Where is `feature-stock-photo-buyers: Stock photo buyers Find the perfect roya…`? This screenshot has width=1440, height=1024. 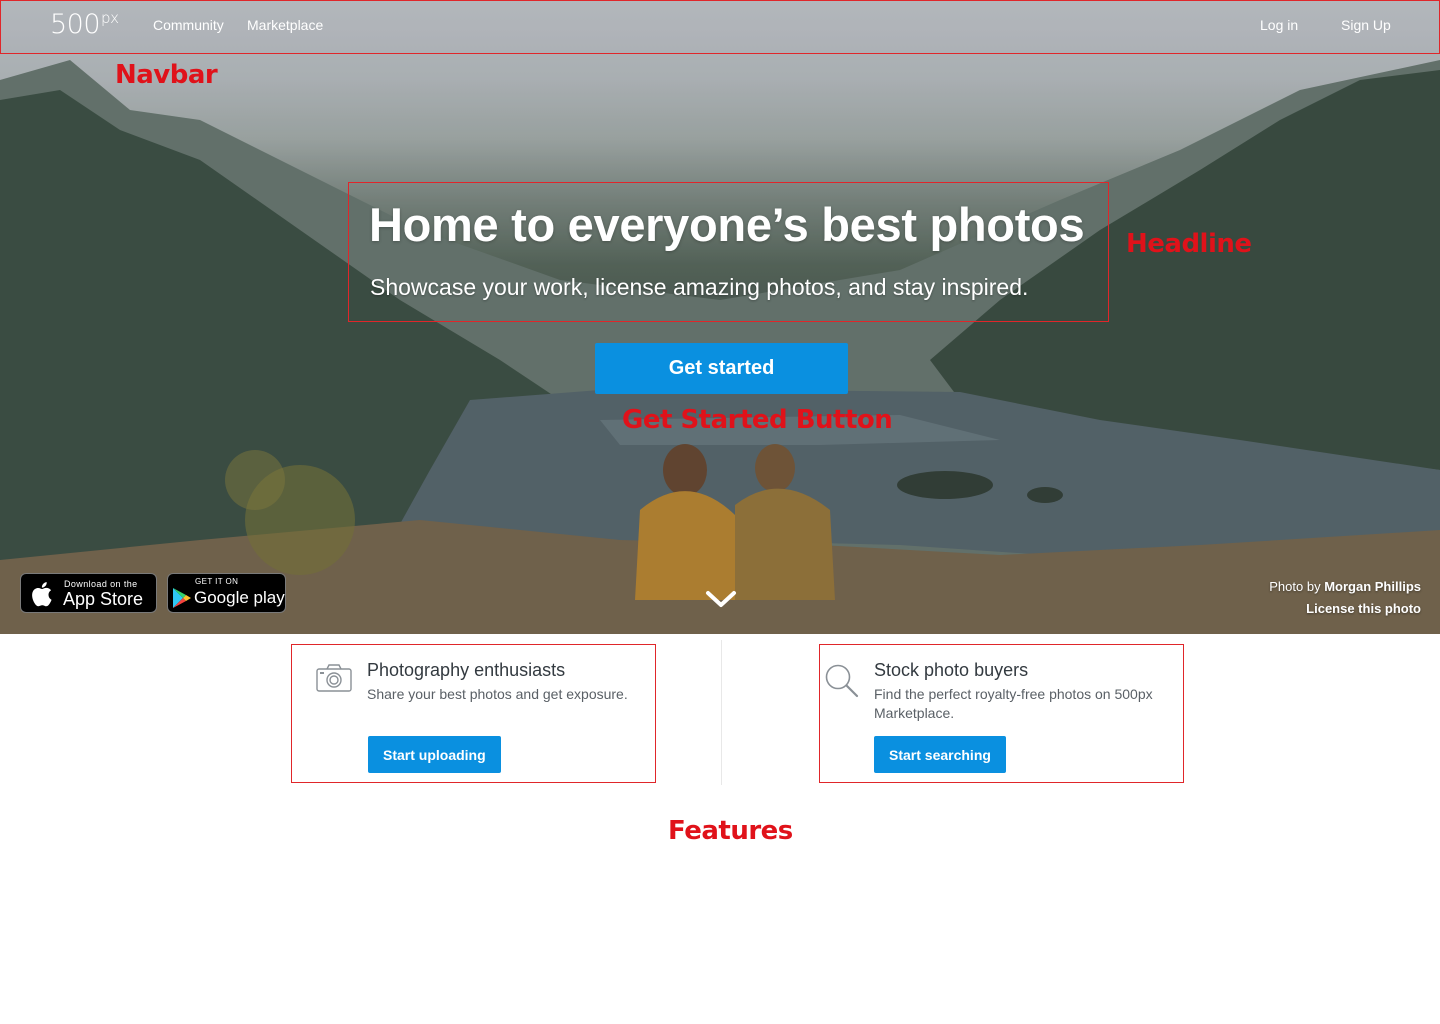 feature-stock-photo-buyers: Stock photo buyers Find the perfect roya… is located at coordinates (1001, 713).